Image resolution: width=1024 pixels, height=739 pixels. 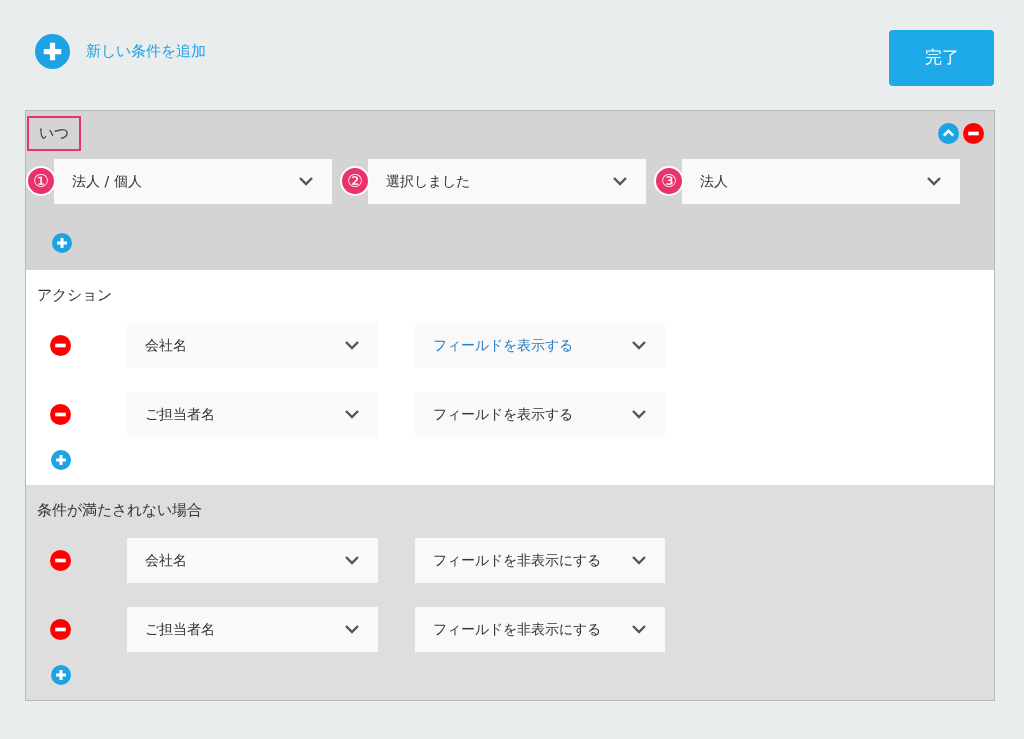 I want to click on dropdown: 法人 / 個人, so click(x=193, y=181).